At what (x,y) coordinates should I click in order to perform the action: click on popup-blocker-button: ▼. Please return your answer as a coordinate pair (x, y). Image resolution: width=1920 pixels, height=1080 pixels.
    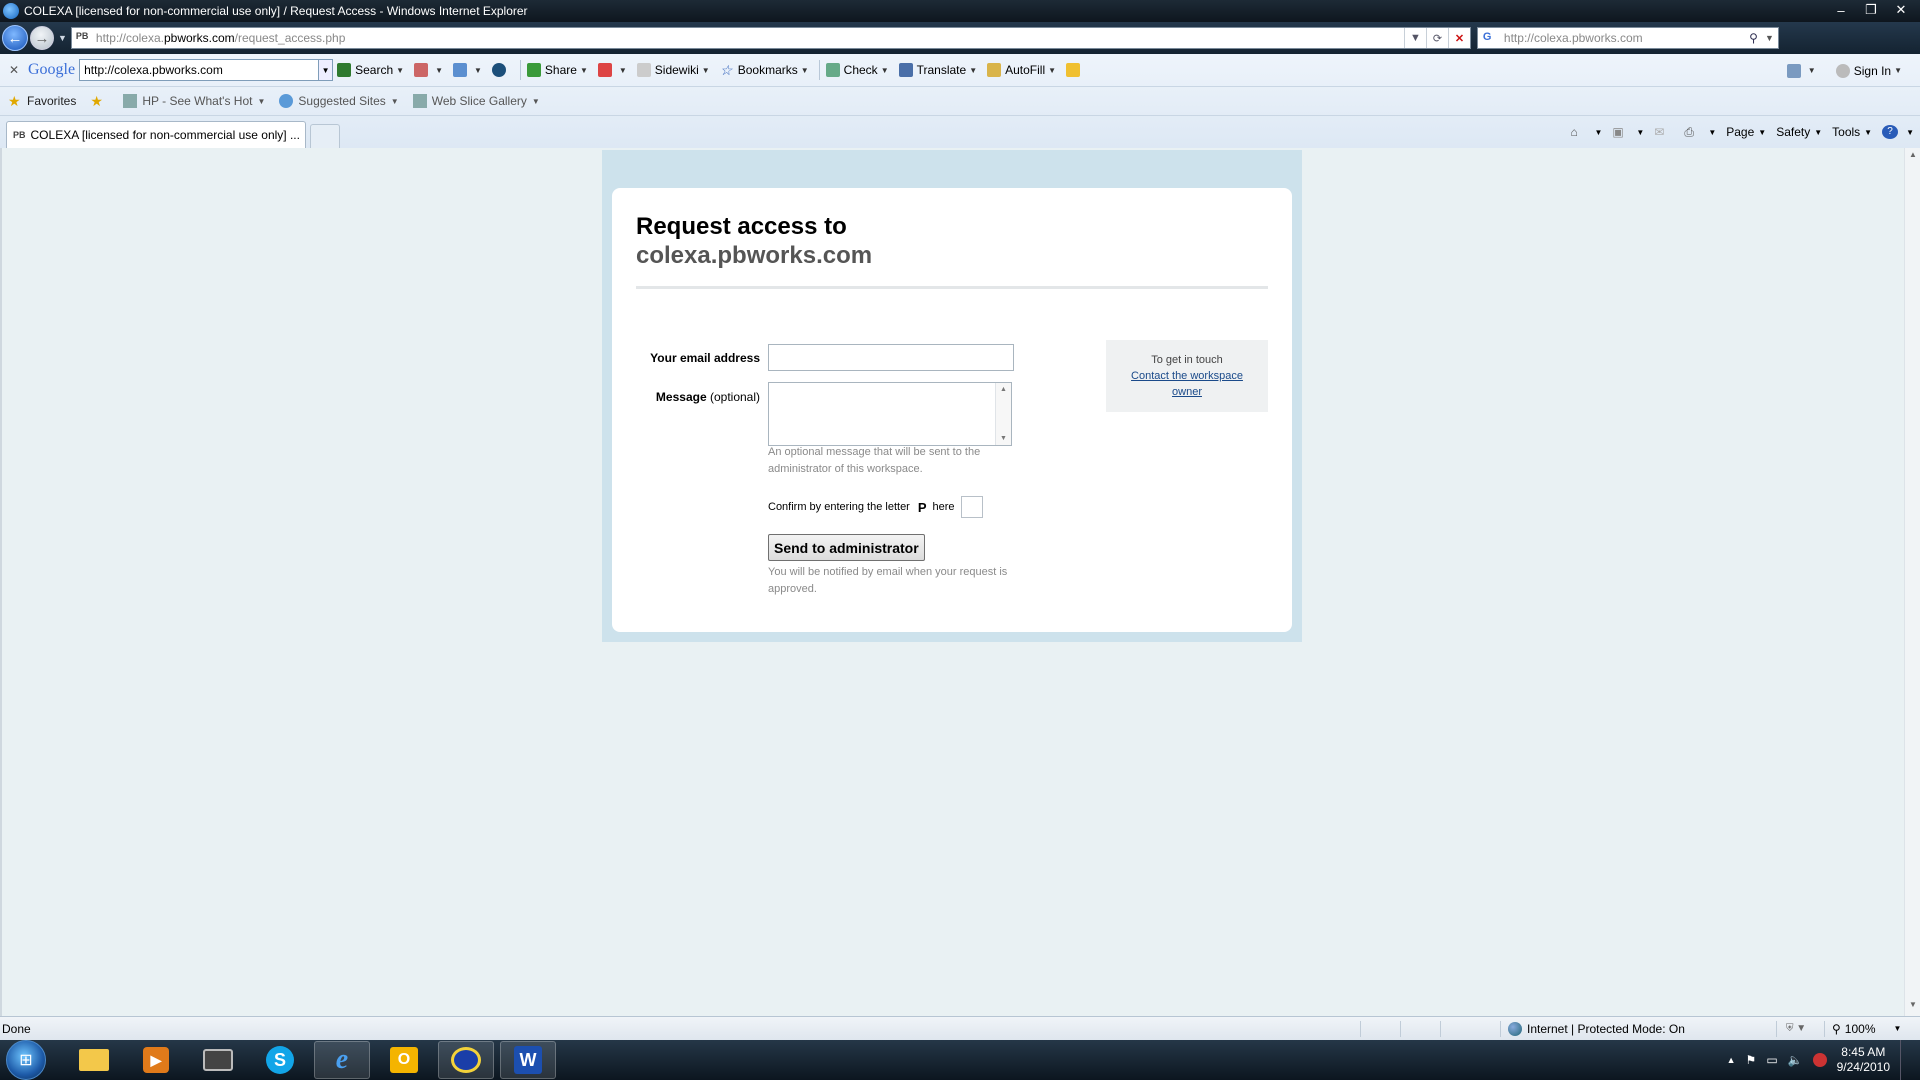
    Looking at the image, I should click on (612, 70).